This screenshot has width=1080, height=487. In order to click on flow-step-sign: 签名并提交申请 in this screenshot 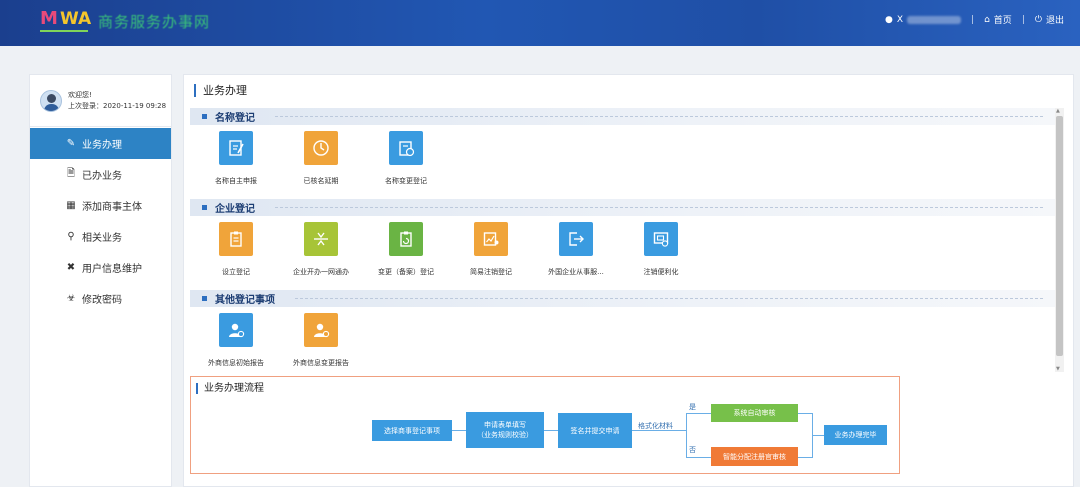, I will do `click(595, 430)`.